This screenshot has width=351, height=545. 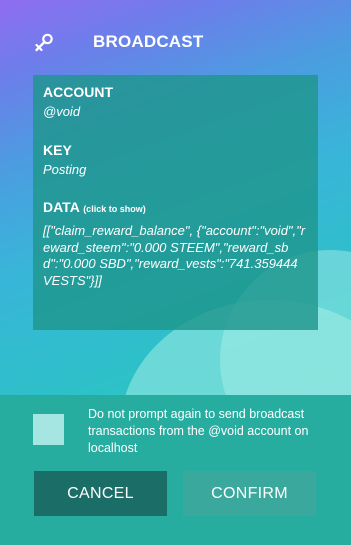 What do you see at coordinates (249, 493) in the screenshot?
I see `confirm-button: CONFIRM` at bounding box center [249, 493].